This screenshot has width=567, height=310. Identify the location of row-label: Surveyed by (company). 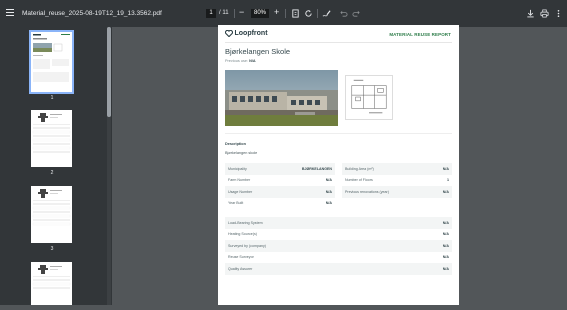
(247, 245).